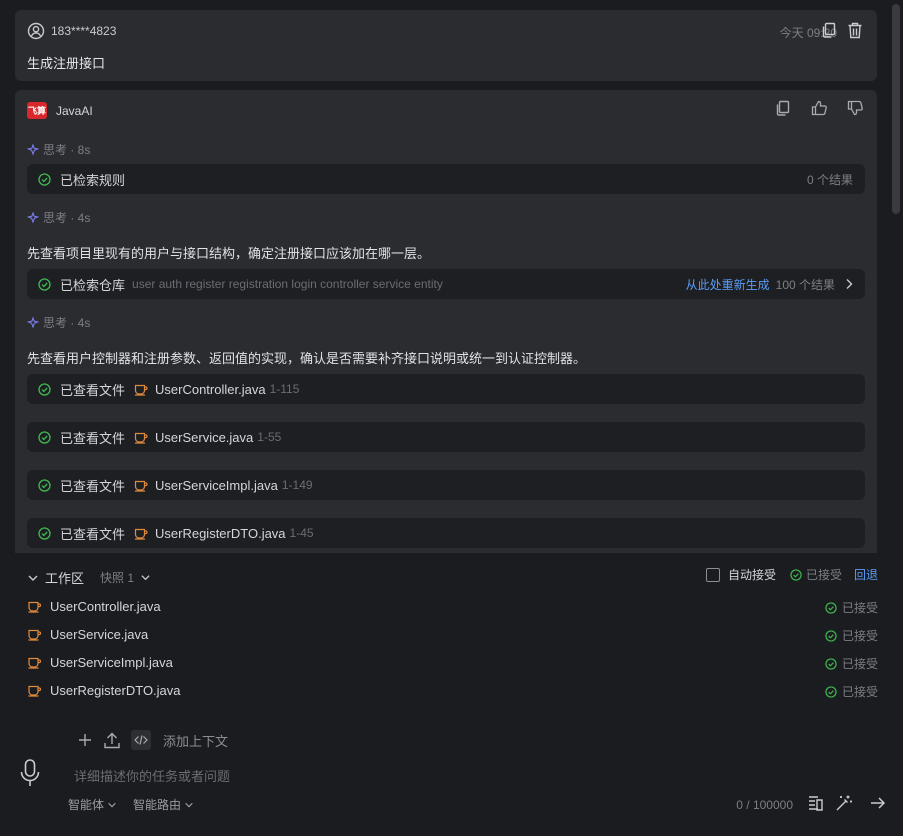 This screenshot has height=836, width=903. Describe the element at coordinates (58, 149) in the screenshot. I see `thinking-label: 思考 · 8s` at that location.